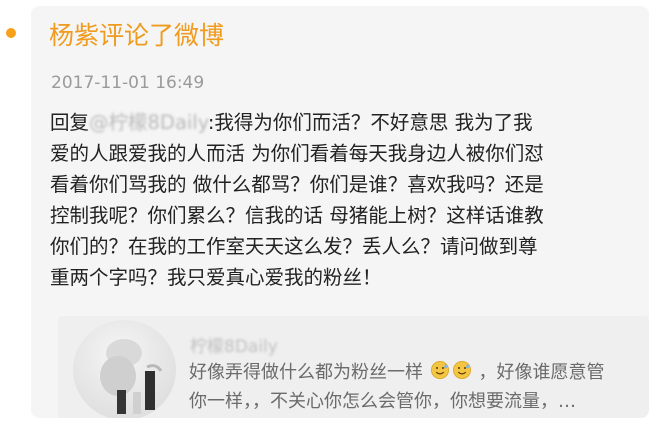 This screenshot has width=653, height=422. I want to click on reply-line-3: 看着你们骂我的 做什么都骂？你们是谁？喜欢我吗？还是, so click(297, 184).